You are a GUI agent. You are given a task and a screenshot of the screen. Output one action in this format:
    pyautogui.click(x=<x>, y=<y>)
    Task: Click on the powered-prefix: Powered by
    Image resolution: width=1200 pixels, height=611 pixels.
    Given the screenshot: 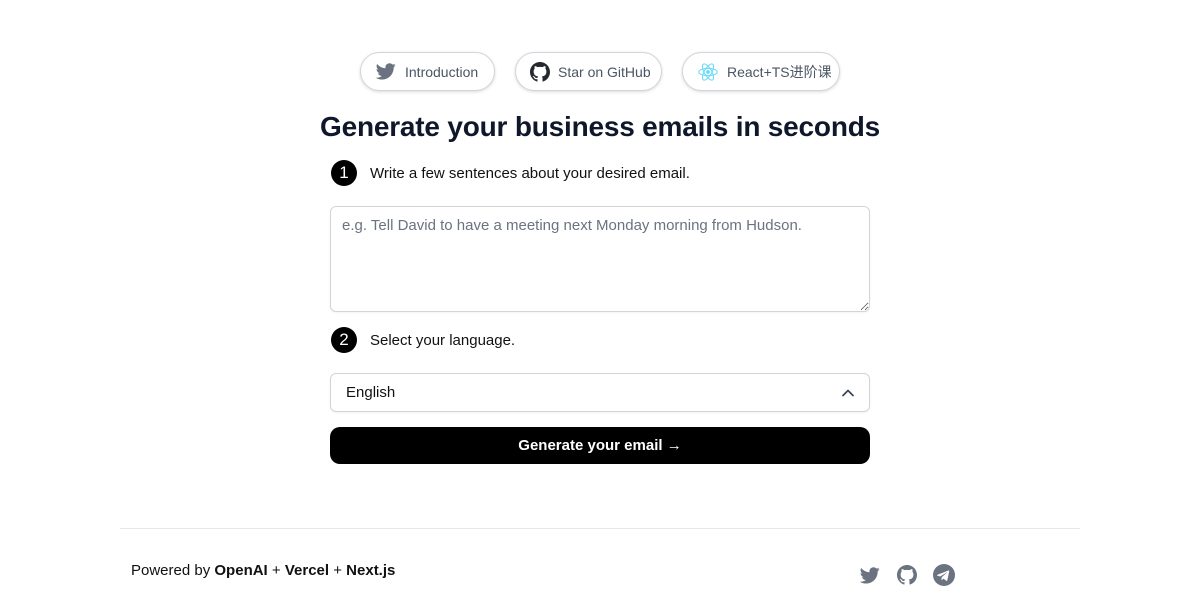 What is the action you would take?
    pyautogui.click(x=173, y=570)
    